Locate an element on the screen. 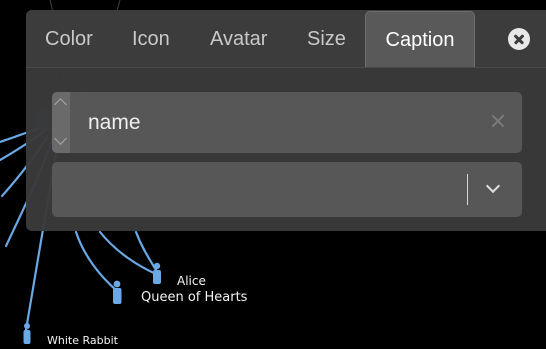 This screenshot has width=546, height=349. chevron-up-icon is located at coordinates (60, 104).